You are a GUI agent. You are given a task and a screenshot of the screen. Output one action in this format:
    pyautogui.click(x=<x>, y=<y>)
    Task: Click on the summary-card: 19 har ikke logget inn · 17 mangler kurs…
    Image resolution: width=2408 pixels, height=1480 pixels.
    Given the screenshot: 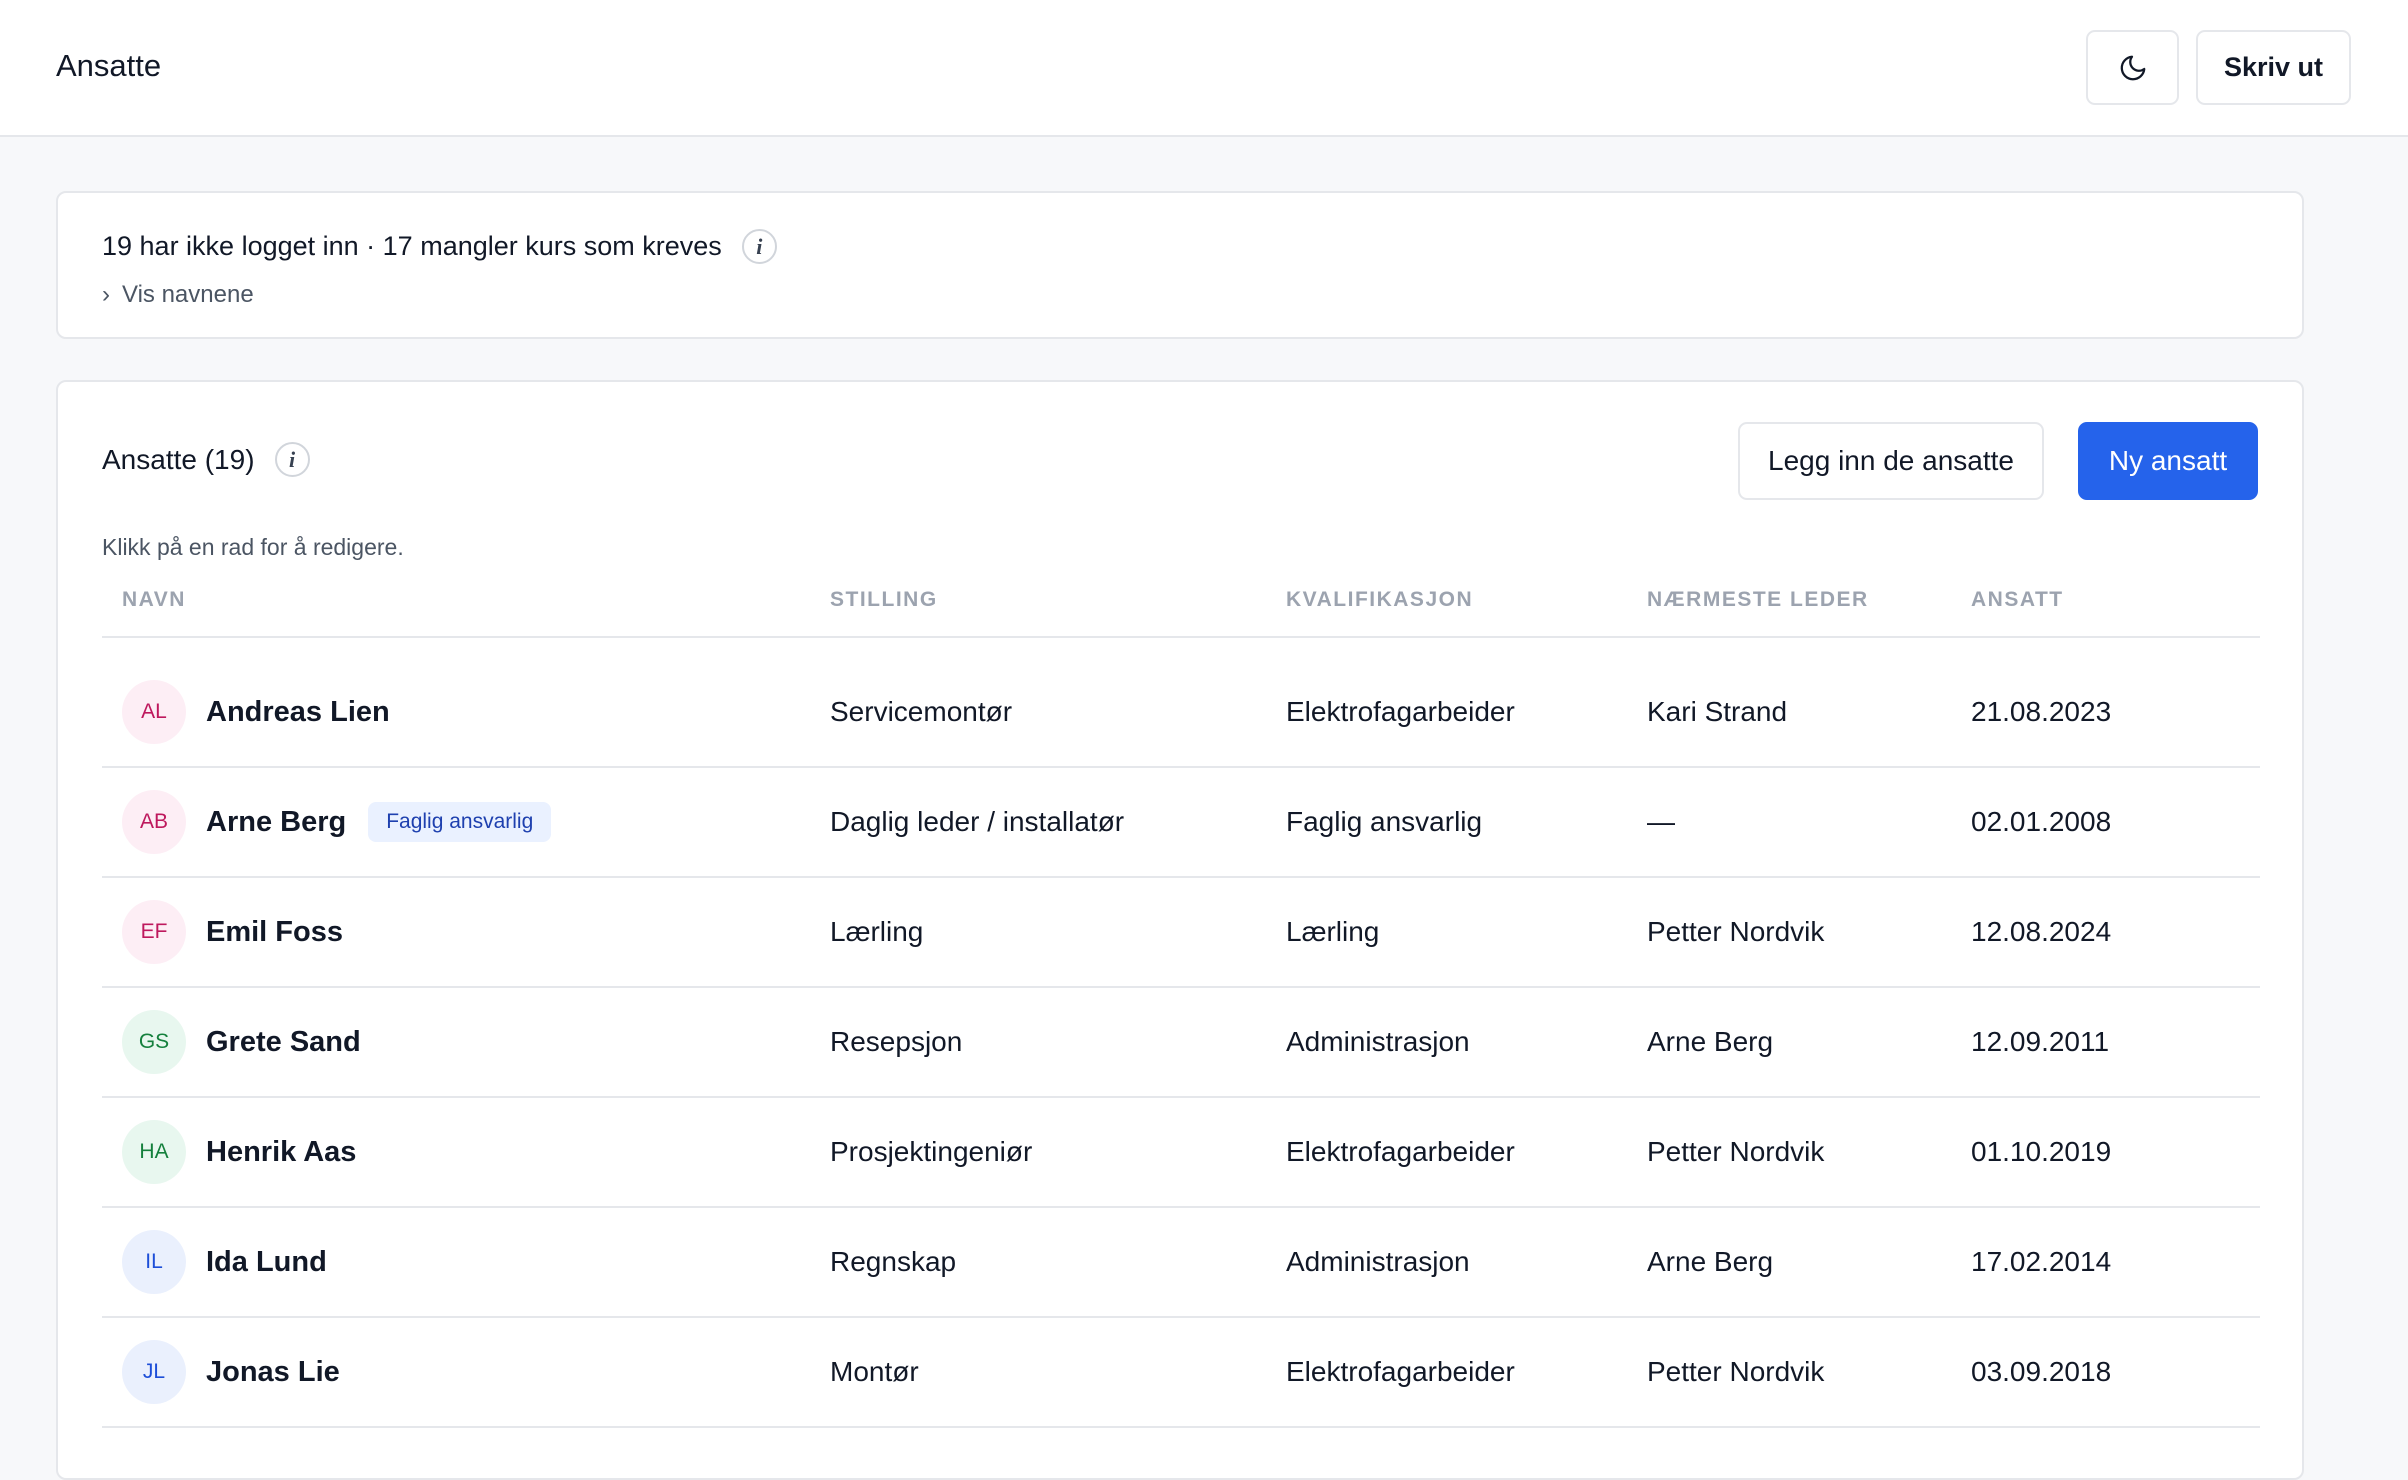 What is the action you would take?
    pyautogui.click(x=1180, y=265)
    